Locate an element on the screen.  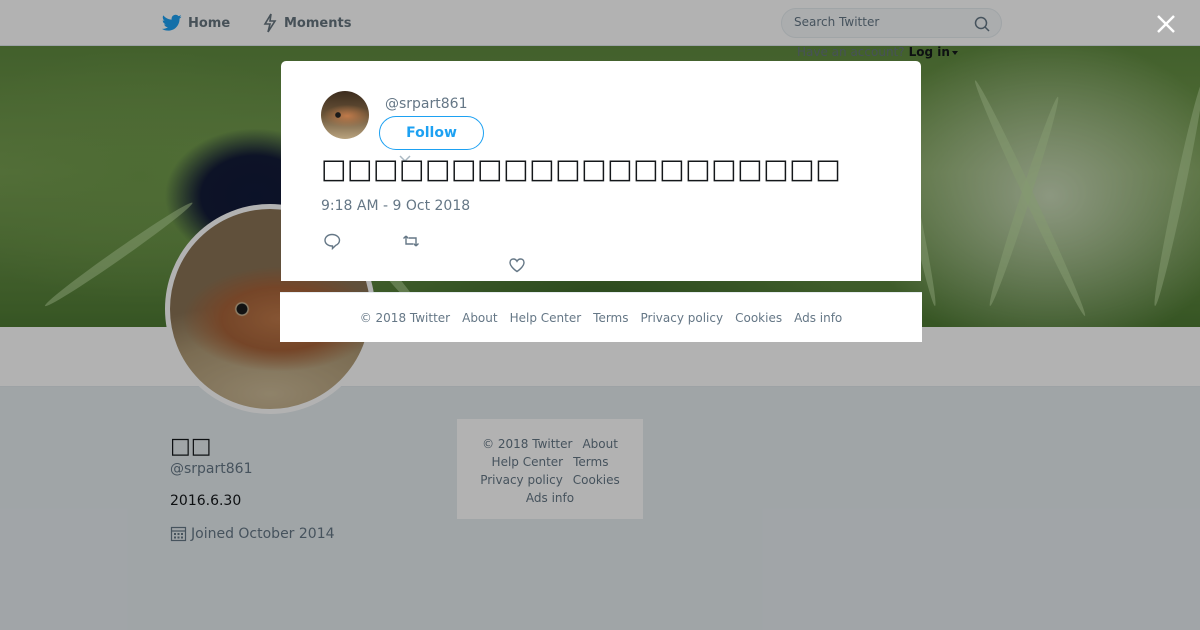
close-button is located at coordinates (1166, 24).